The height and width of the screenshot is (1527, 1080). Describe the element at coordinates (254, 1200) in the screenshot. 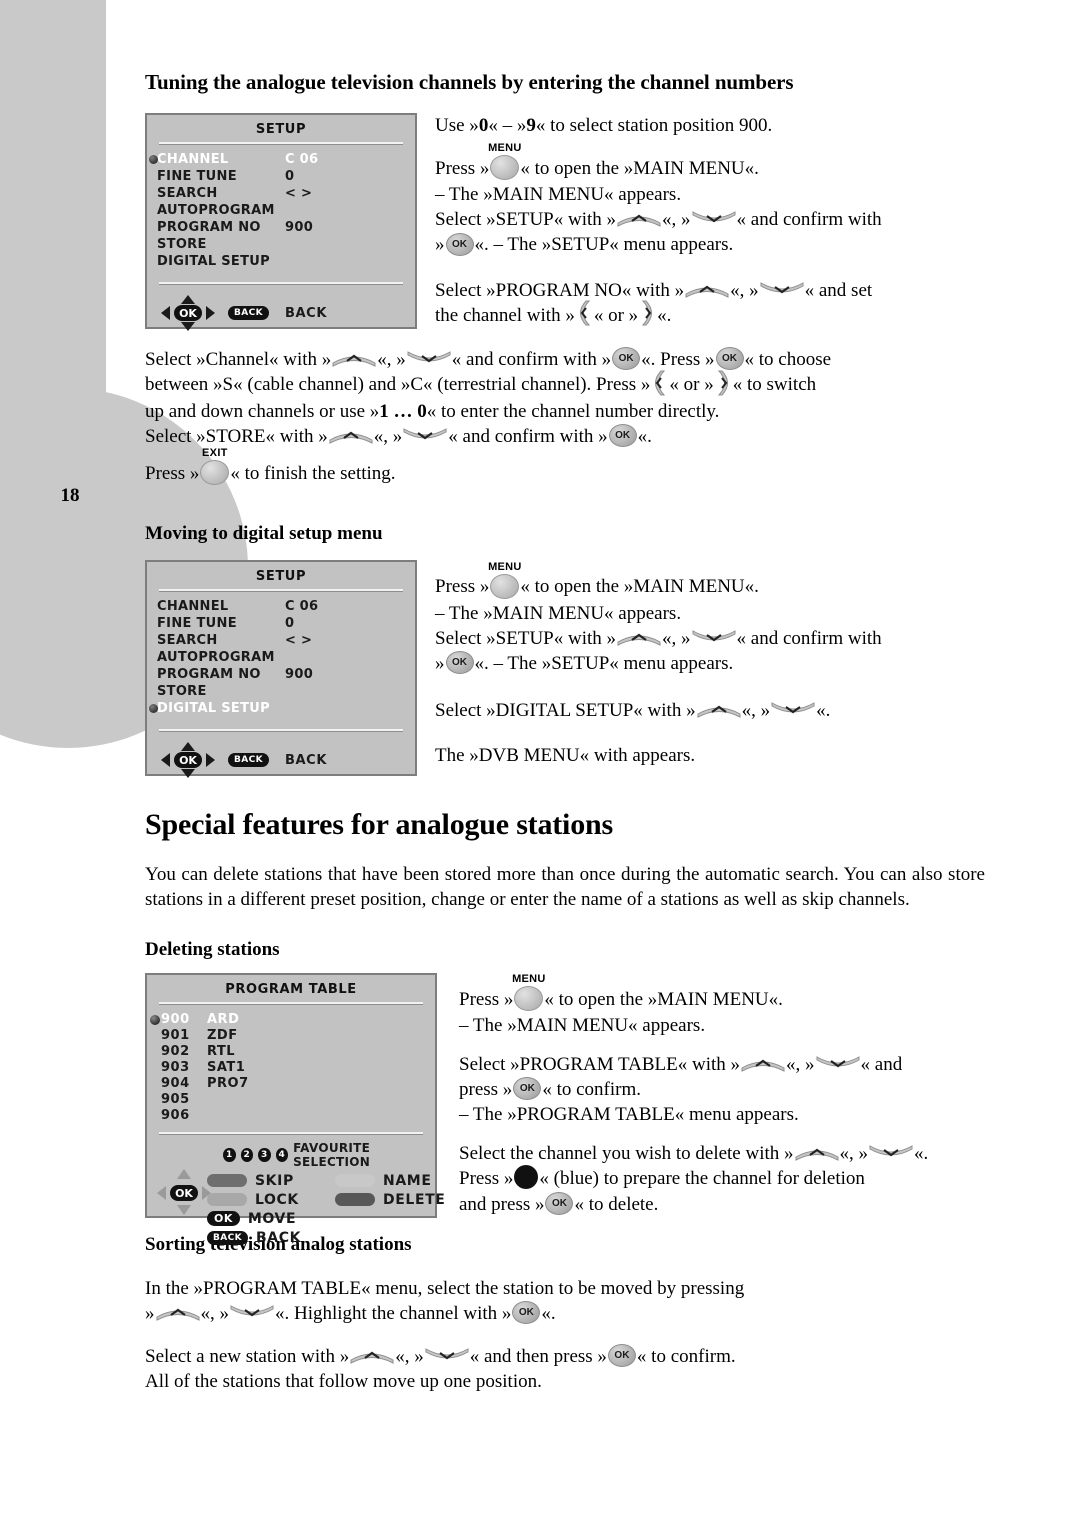

I see `action-lock: LOCK` at that location.